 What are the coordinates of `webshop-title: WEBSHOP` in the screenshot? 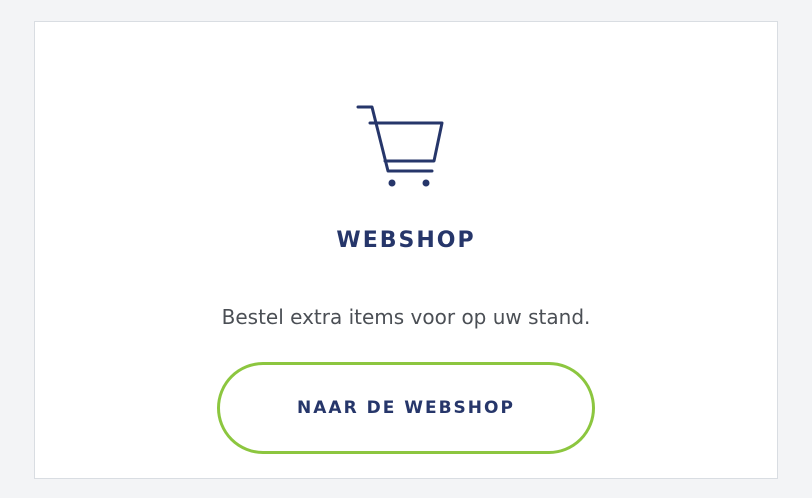 It's located at (406, 240).